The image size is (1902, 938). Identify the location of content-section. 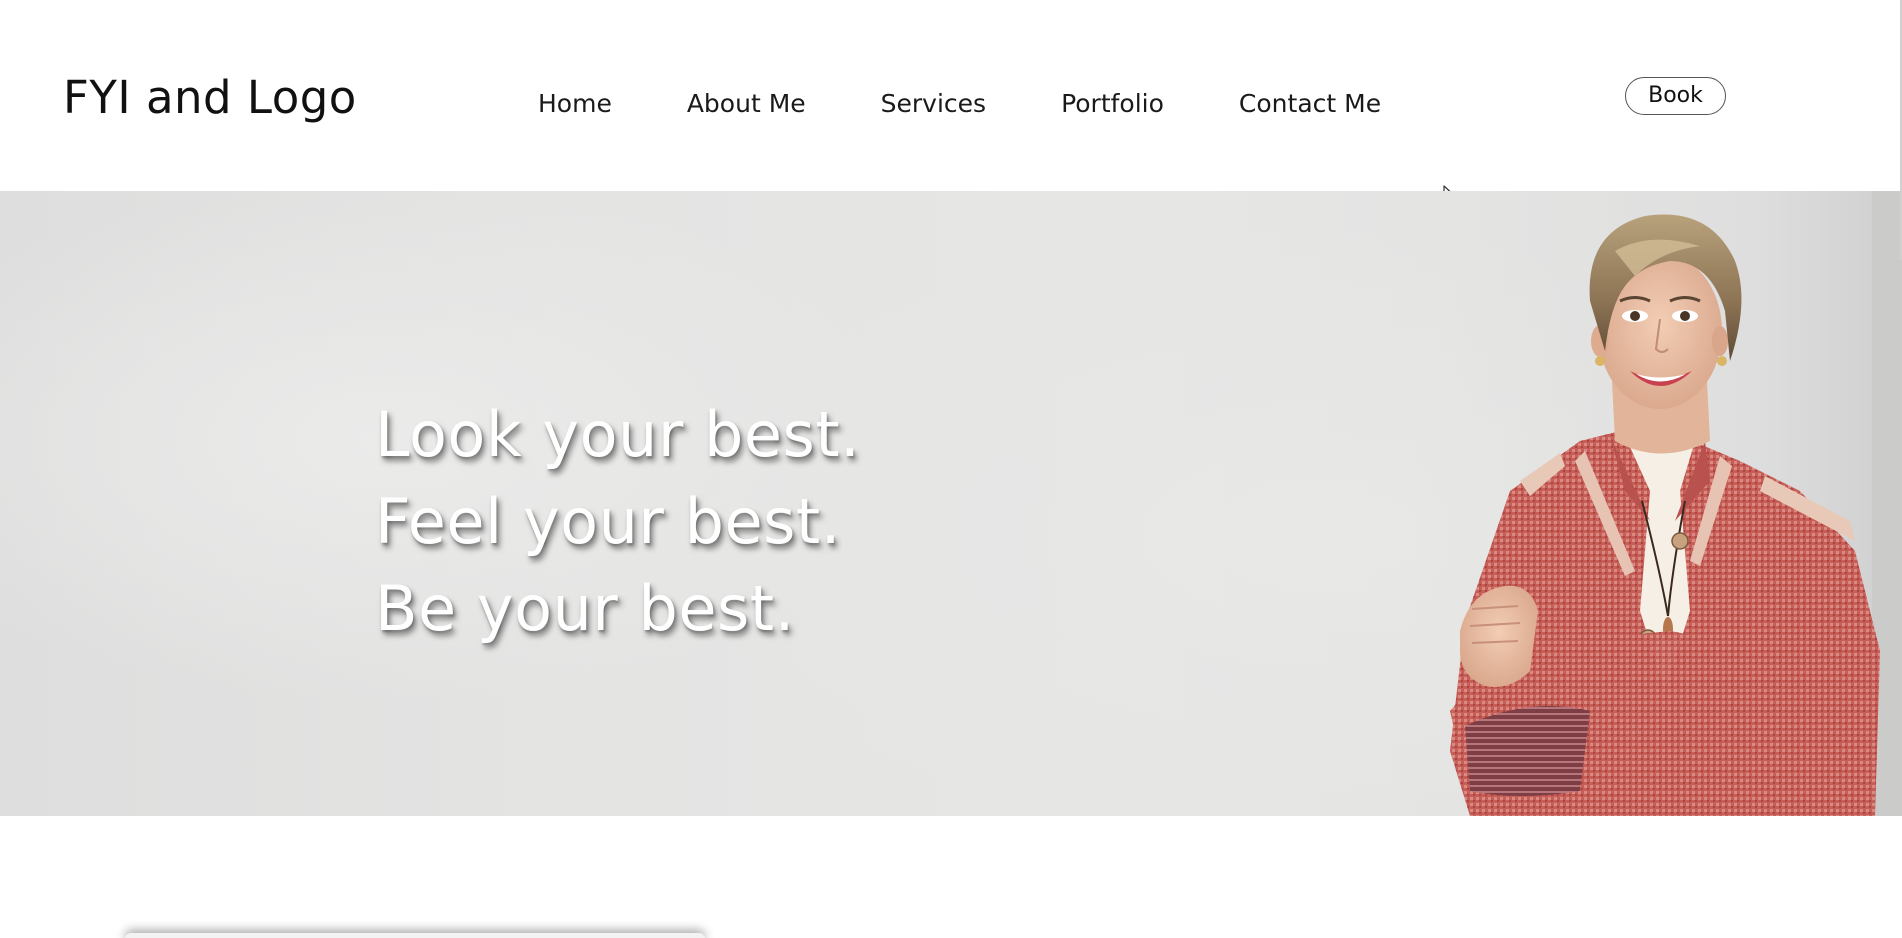
(951, 877).